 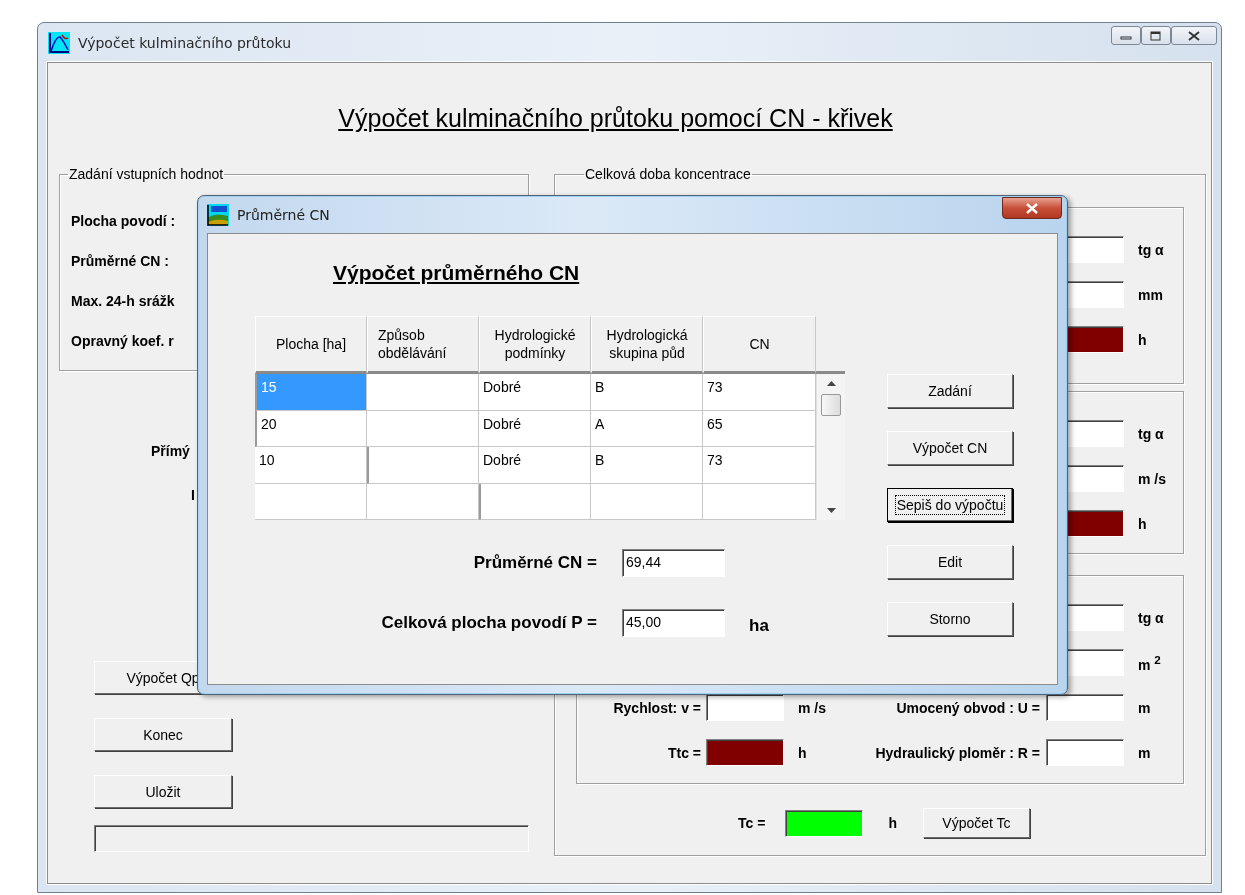 I want to click on column-header: CN, so click(x=759, y=345).